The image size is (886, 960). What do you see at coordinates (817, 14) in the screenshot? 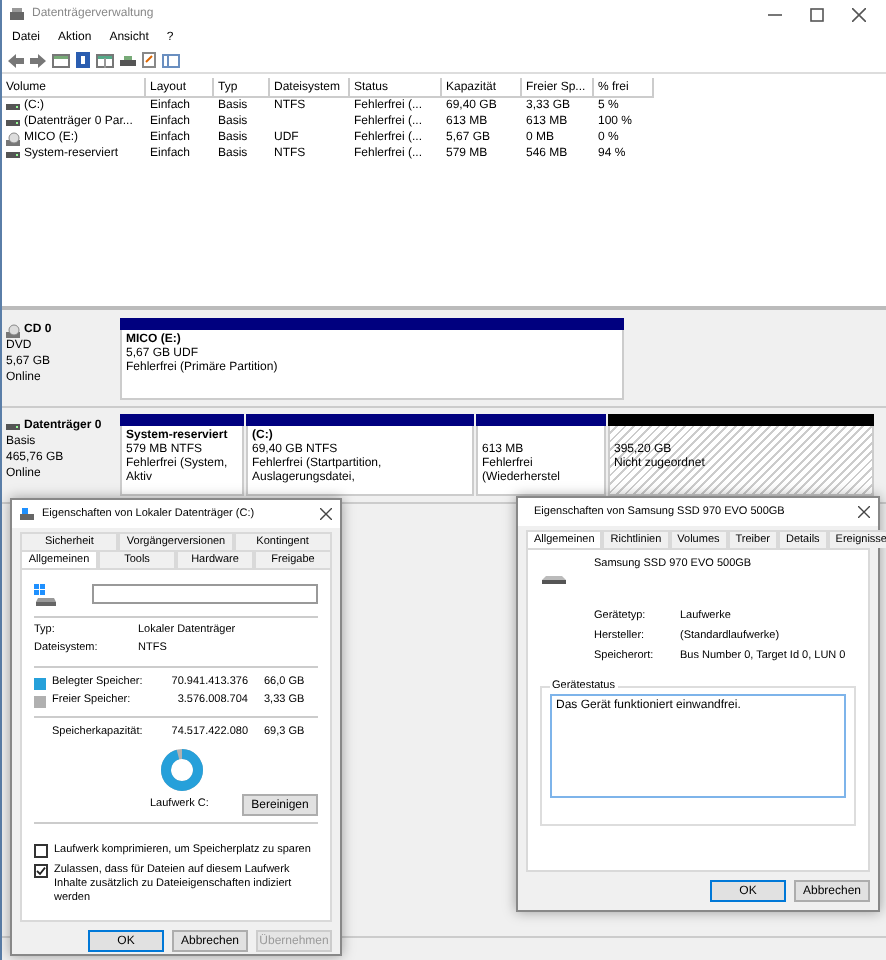
I see `maximize-icon` at bounding box center [817, 14].